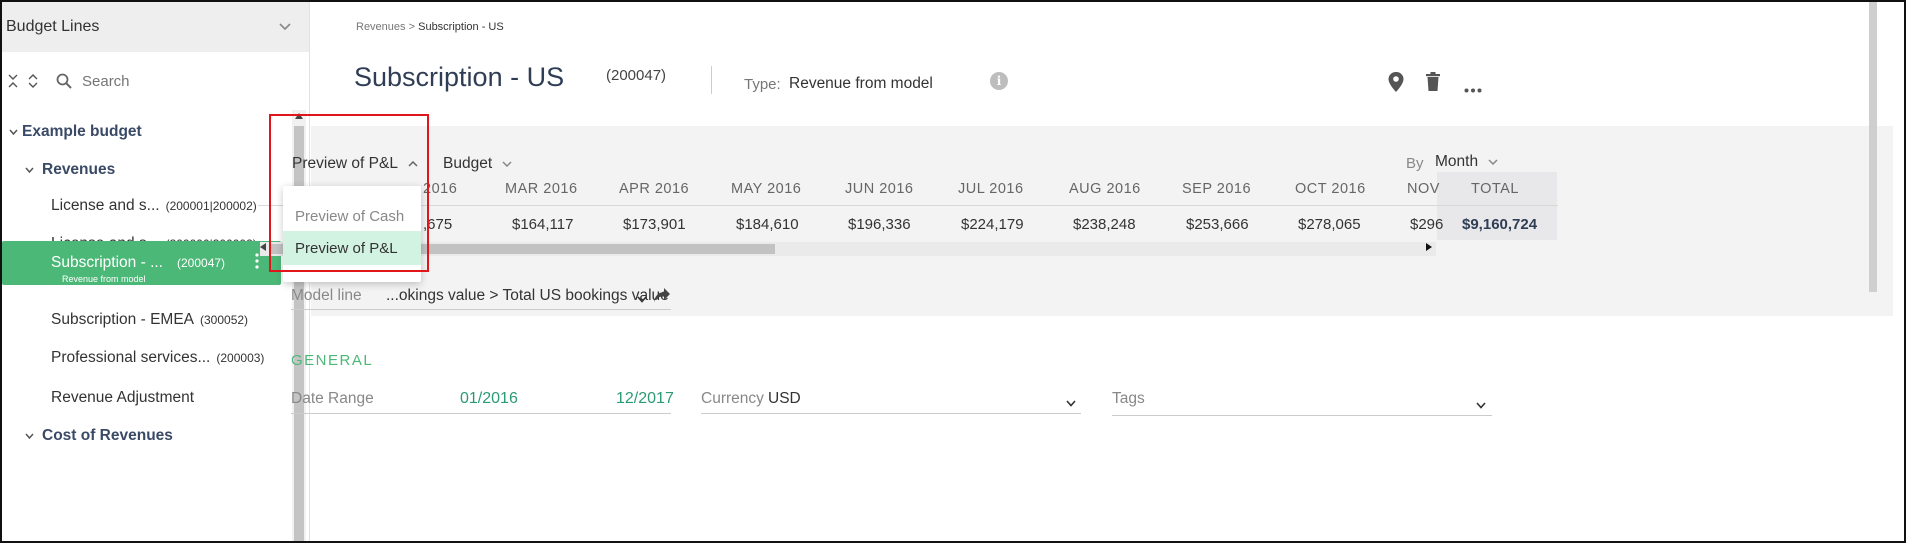  I want to click on column-header: NOV, so click(1423, 189).